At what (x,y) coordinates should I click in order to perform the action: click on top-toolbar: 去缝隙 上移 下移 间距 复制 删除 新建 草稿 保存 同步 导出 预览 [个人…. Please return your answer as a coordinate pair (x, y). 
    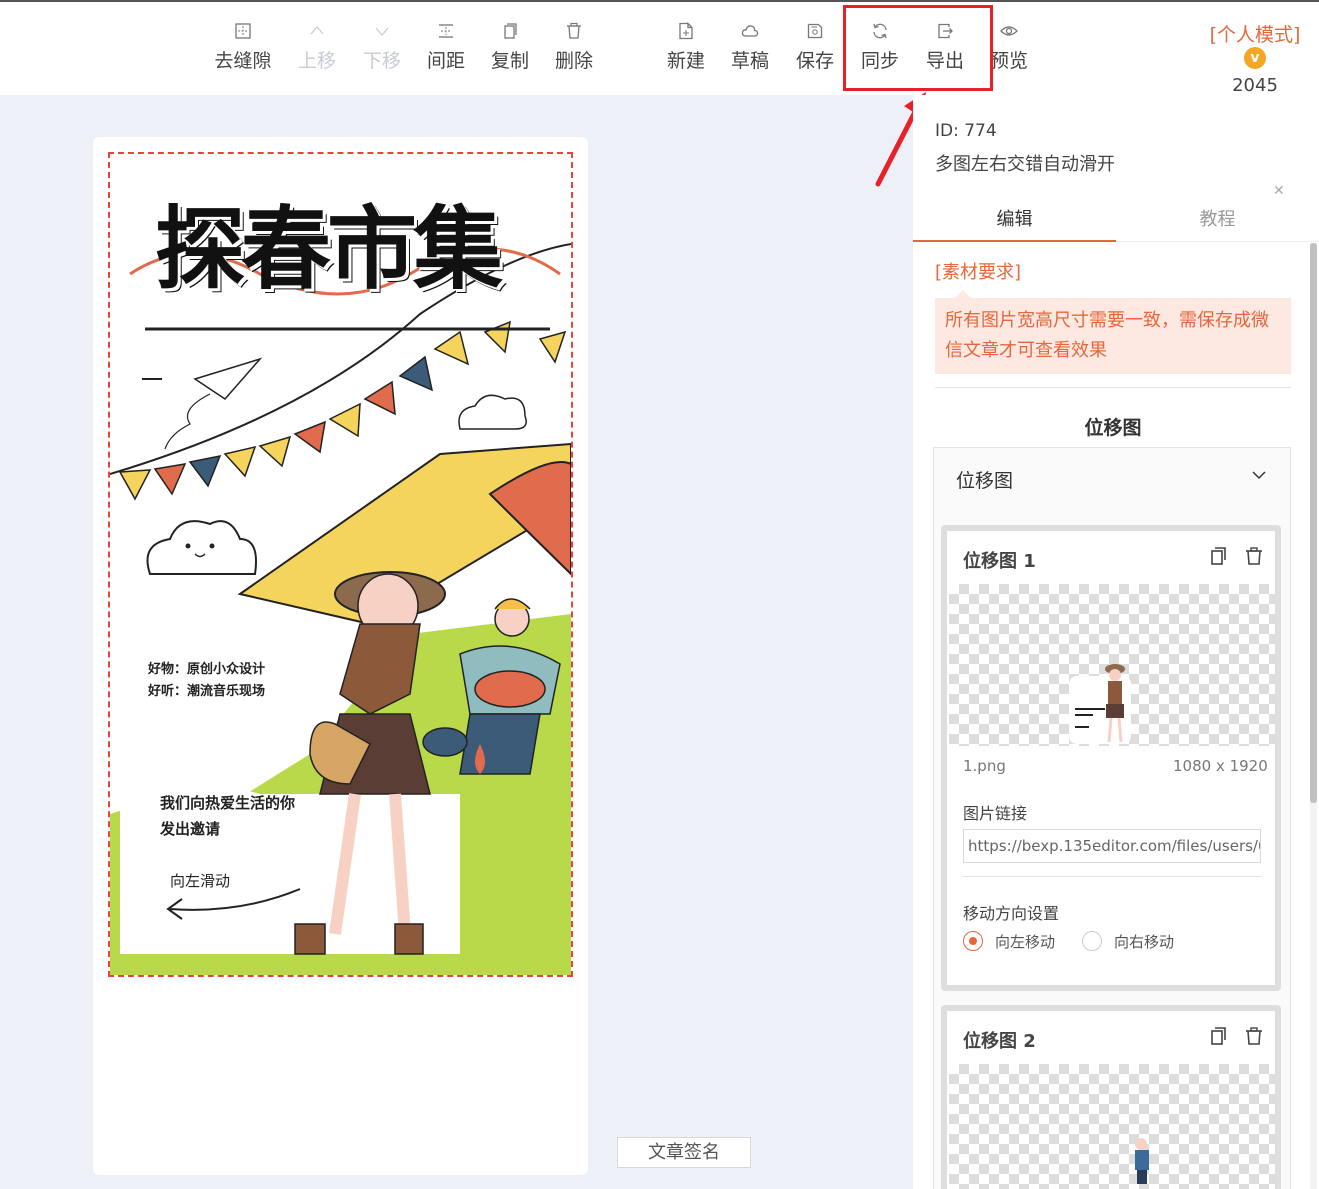
    Looking at the image, I should click on (659, 48).